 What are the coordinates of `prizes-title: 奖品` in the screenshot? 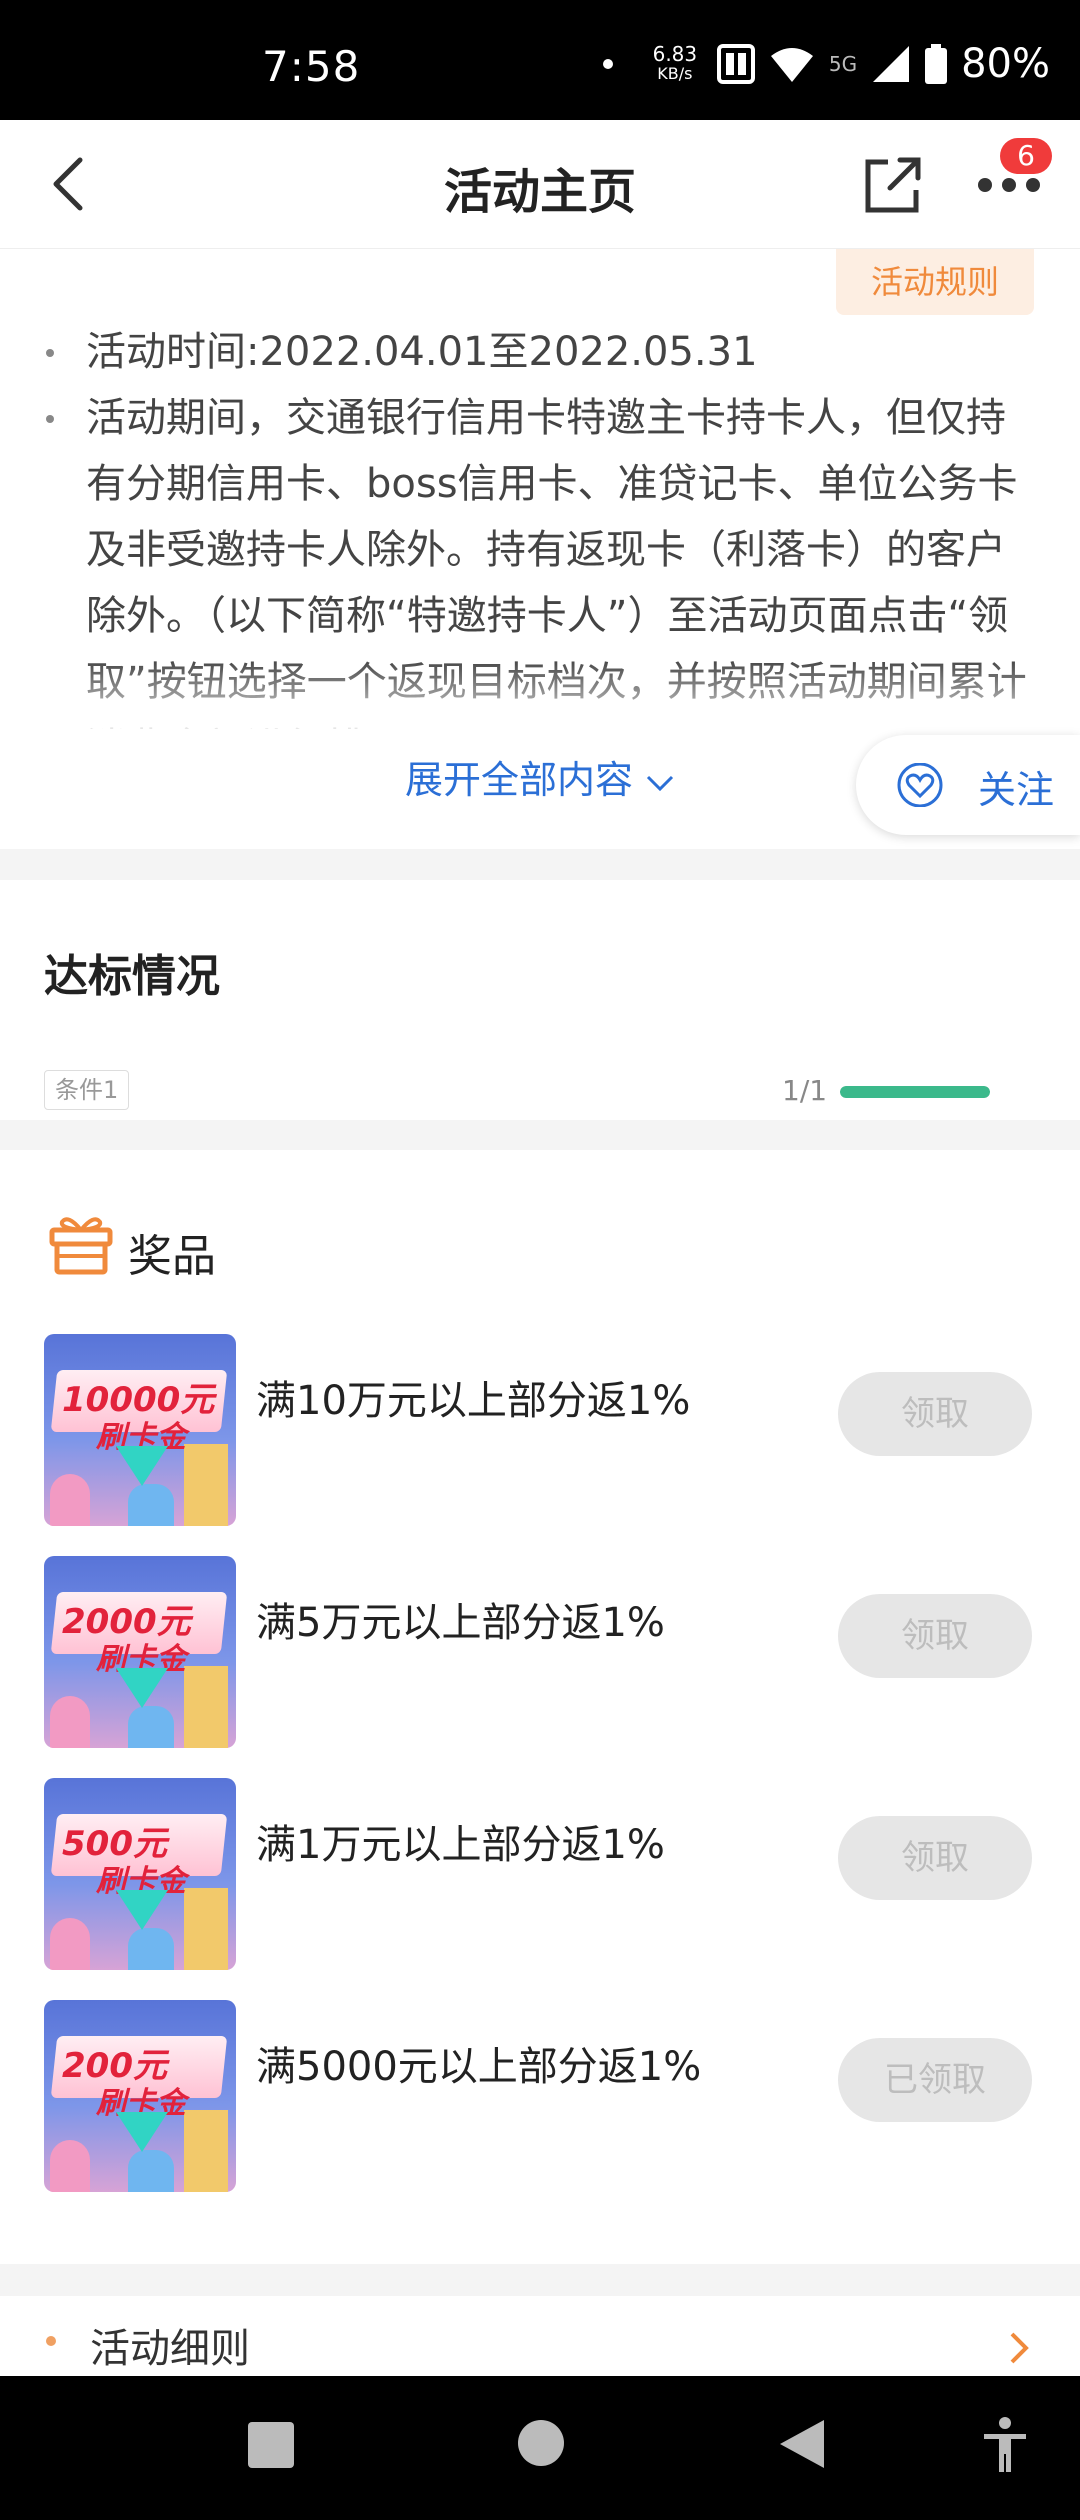 It's located at (172, 1256).